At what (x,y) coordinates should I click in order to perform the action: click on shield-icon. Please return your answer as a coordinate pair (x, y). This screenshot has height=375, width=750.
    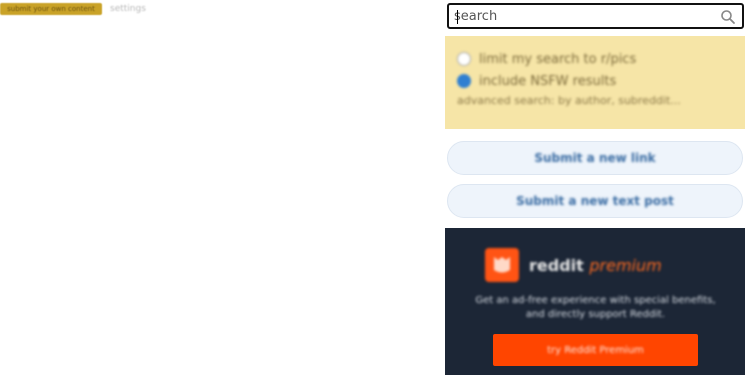
    Looking at the image, I should click on (502, 265).